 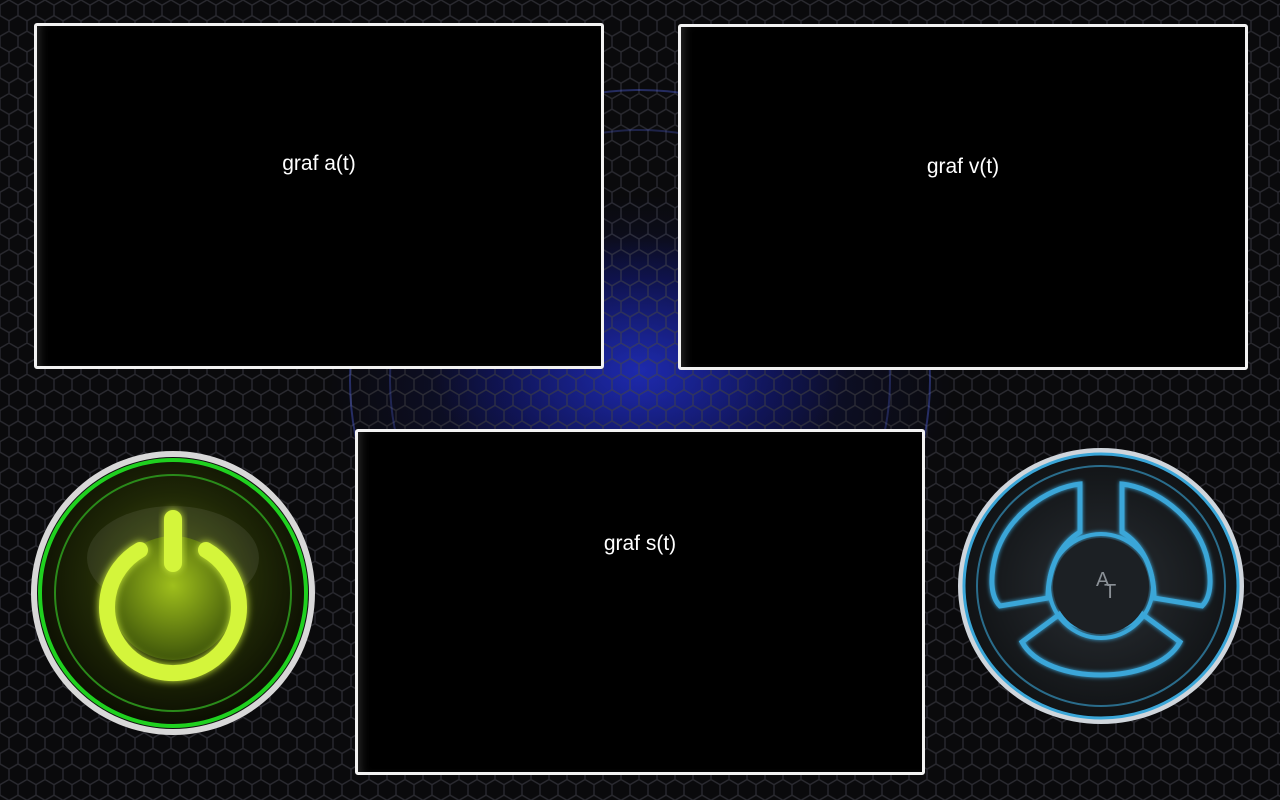 I want to click on steering-wheel-icon: A T, so click(x=1101, y=586).